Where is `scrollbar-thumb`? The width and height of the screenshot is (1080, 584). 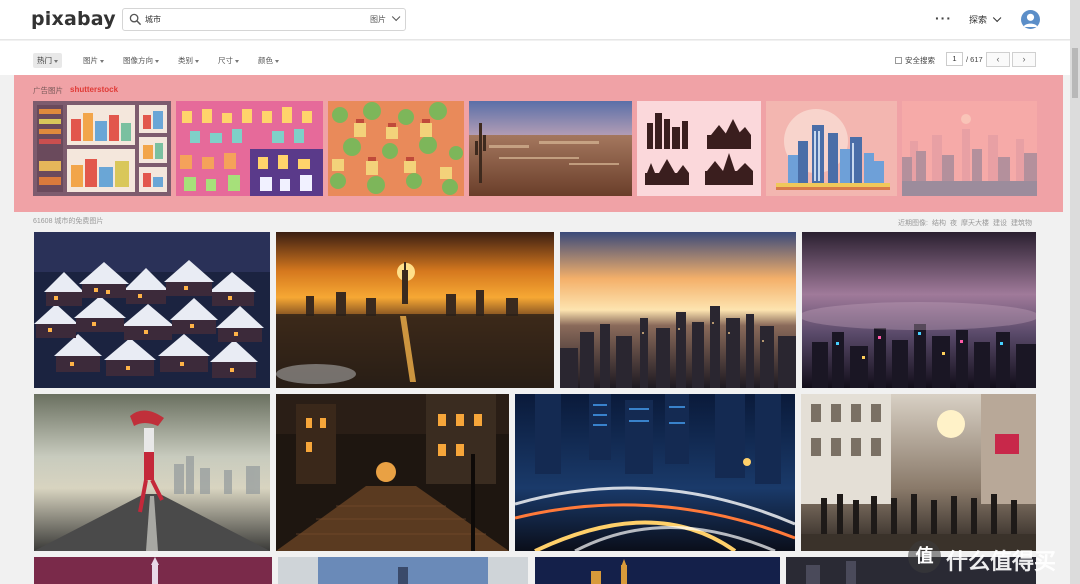
scrollbar-thumb is located at coordinates (1075, 73).